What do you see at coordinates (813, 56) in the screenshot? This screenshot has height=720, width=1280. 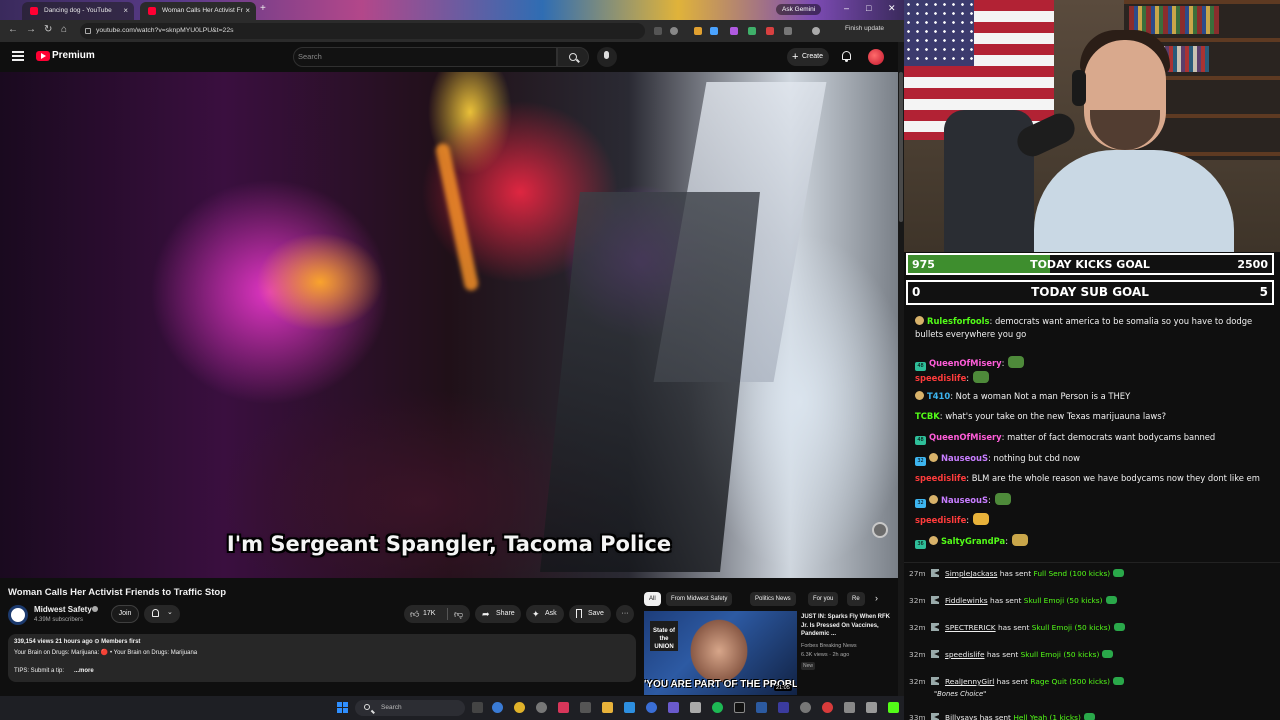 I see `create-label: Create` at bounding box center [813, 56].